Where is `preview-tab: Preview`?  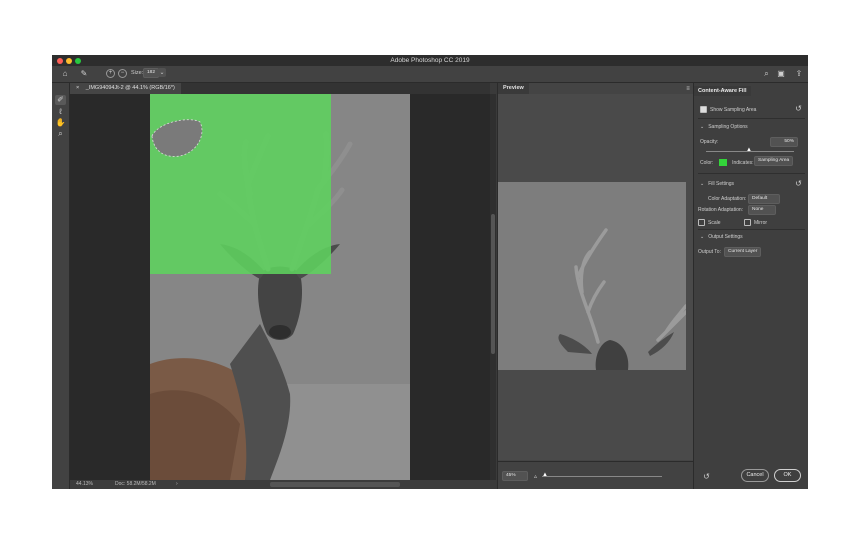 preview-tab: Preview is located at coordinates (513, 88).